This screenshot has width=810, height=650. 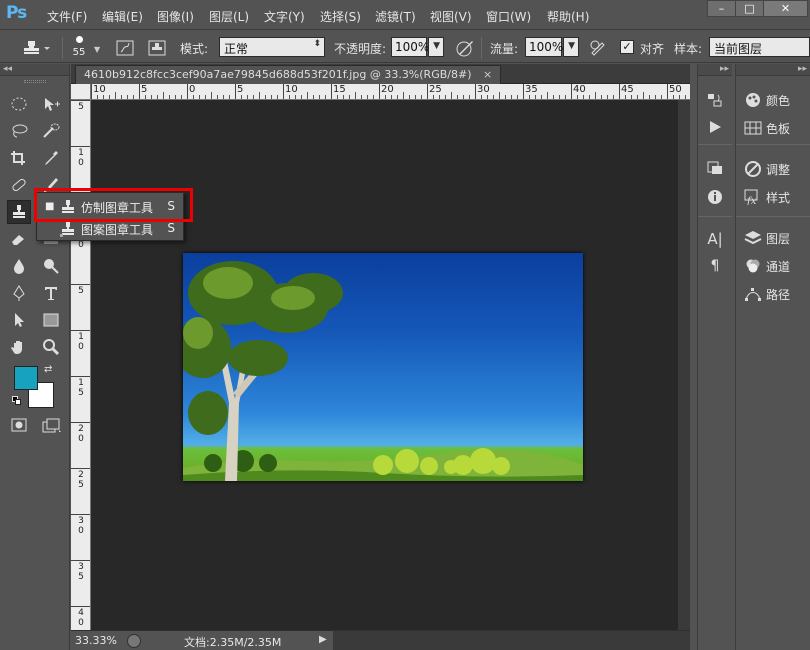 I want to click on healing-brush-tool-button, so click(x=19, y=185).